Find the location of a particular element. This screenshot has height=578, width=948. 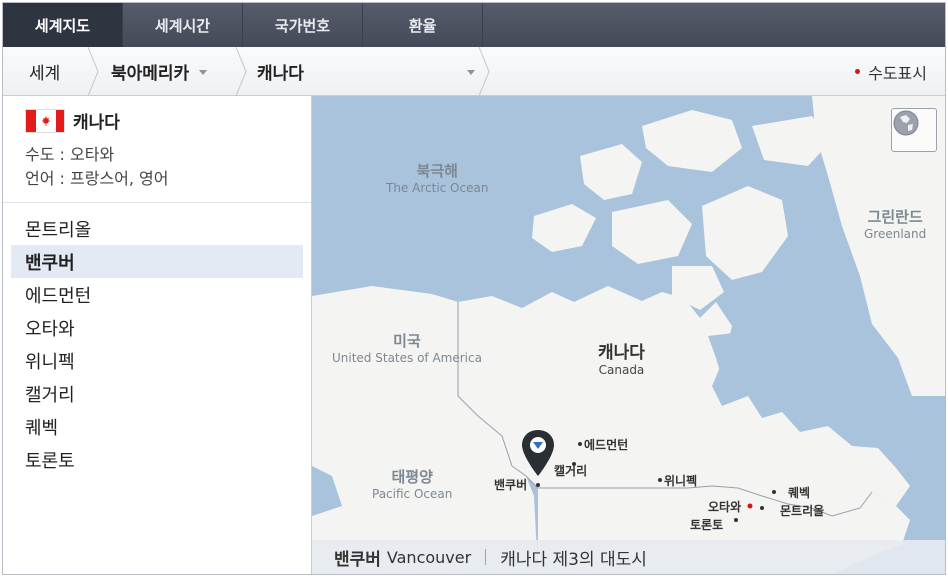

breadcrumb-region-select: 북아메리카 is located at coordinates (159, 71).